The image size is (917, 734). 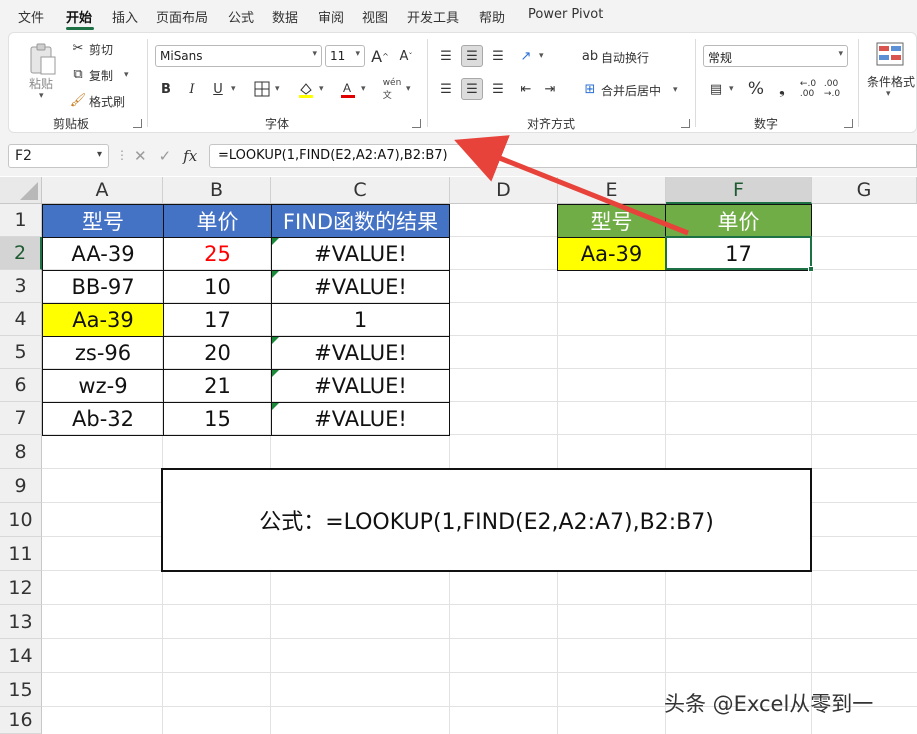 What do you see at coordinates (122, 155) in the screenshot?
I see `more-options-icon: ⋮` at bounding box center [122, 155].